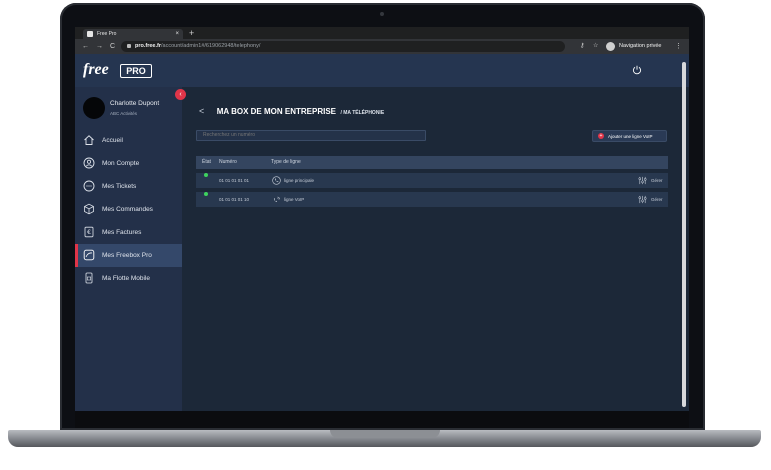 Image resolution: width=771 pixels, height=470 pixels. What do you see at coordinates (595, 46) in the screenshot?
I see `star-icon: ☆` at bounding box center [595, 46].